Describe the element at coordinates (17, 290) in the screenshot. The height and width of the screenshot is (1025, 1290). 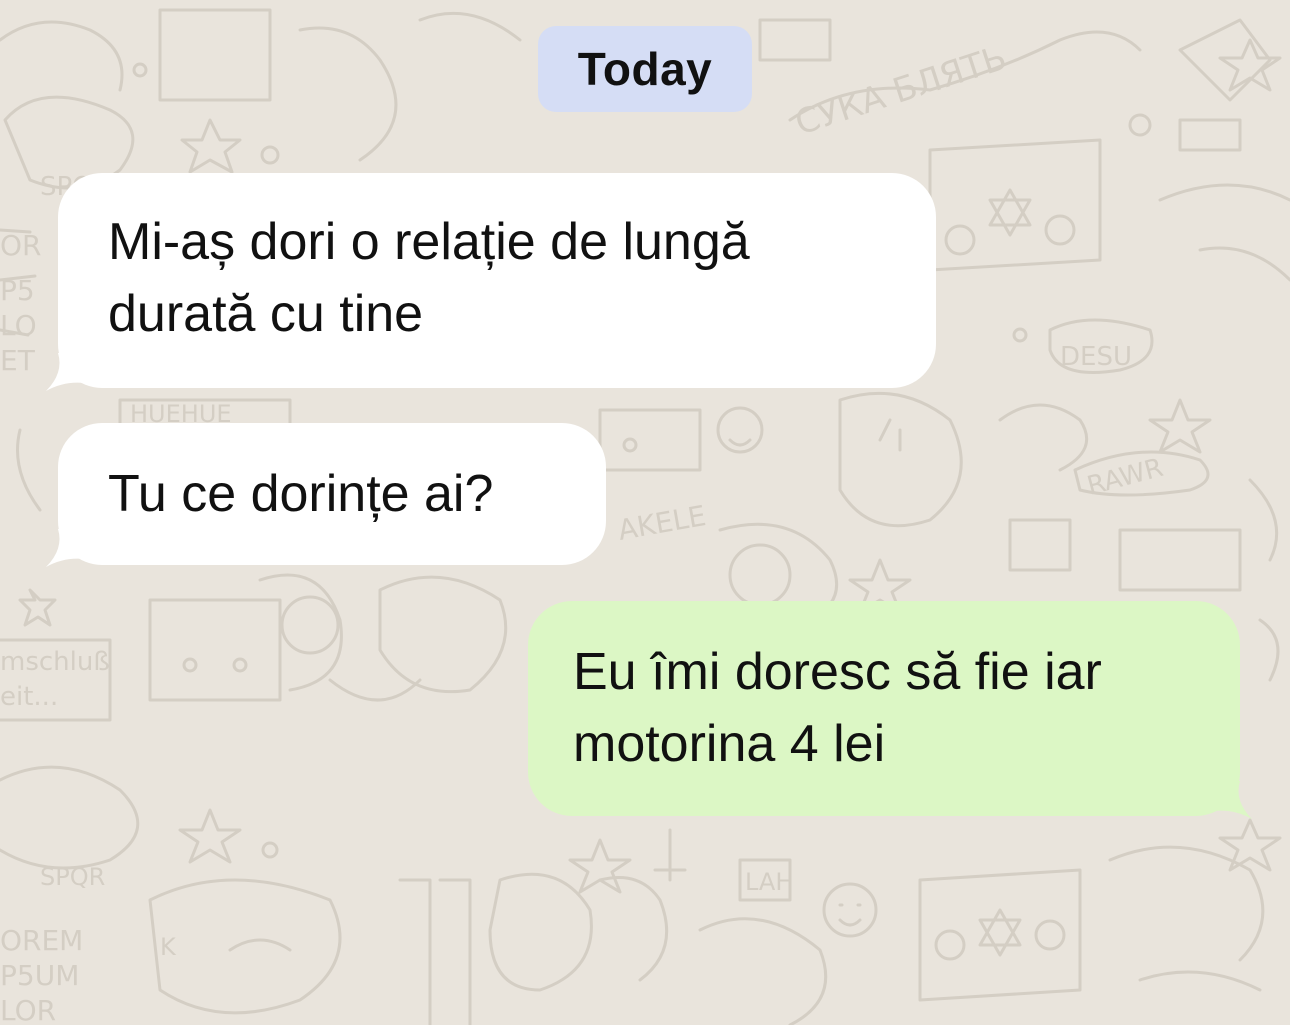
I see `svg-text: P5` at that location.